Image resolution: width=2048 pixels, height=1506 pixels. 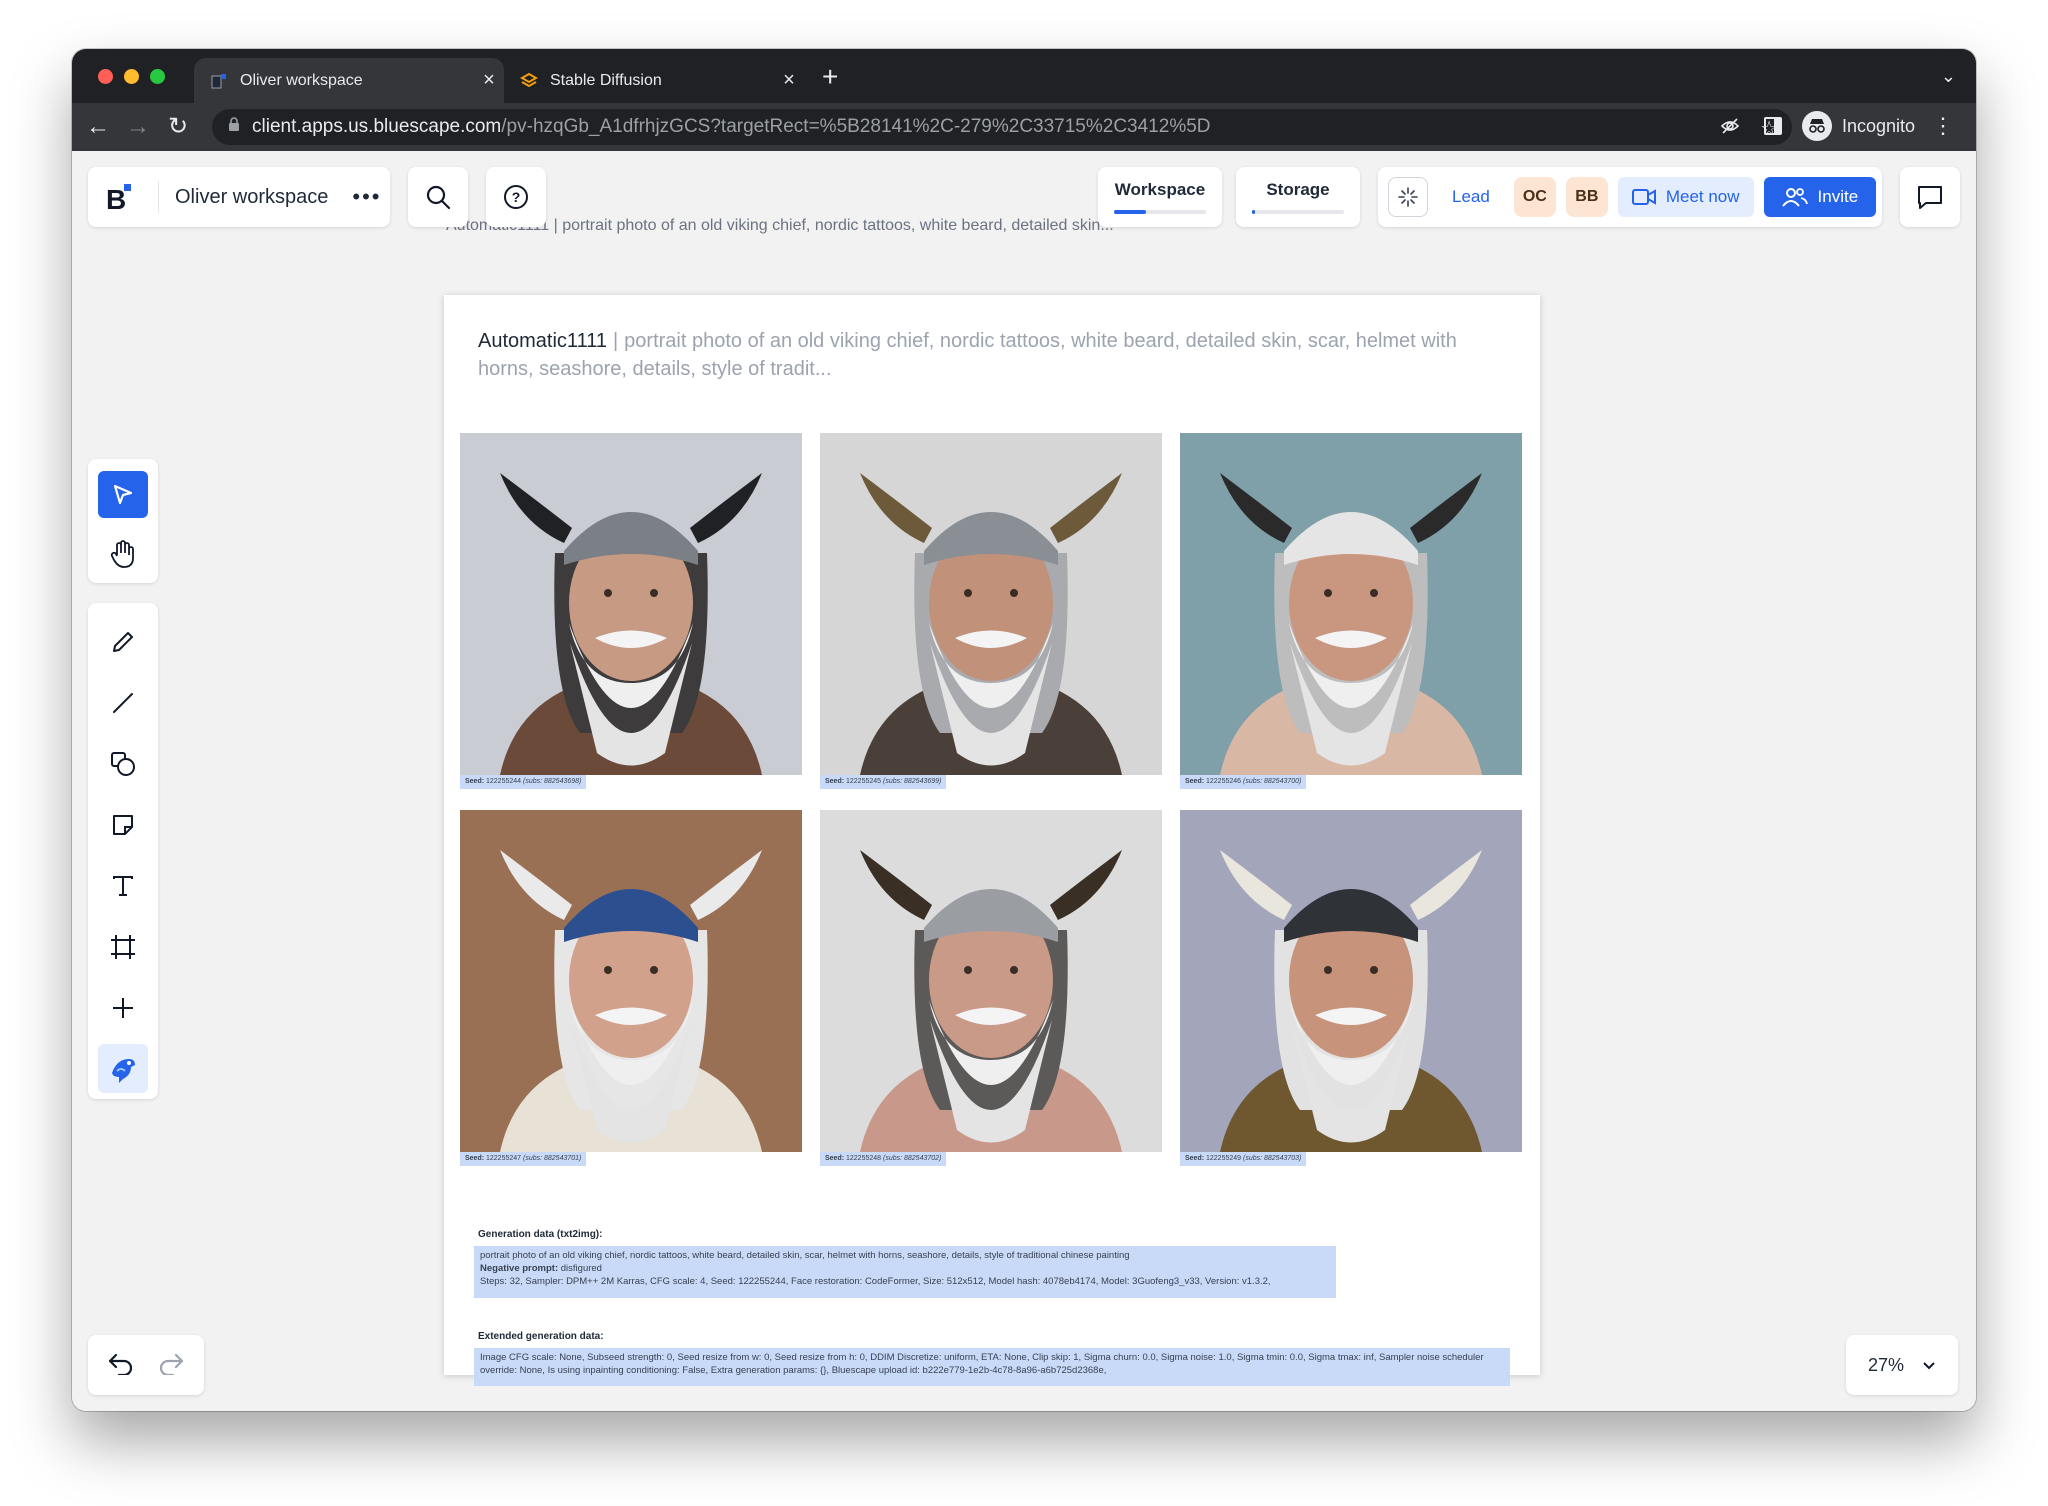 What do you see at coordinates (243, 197) in the screenshot?
I see `workspace-name: Oliver workspace` at bounding box center [243, 197].